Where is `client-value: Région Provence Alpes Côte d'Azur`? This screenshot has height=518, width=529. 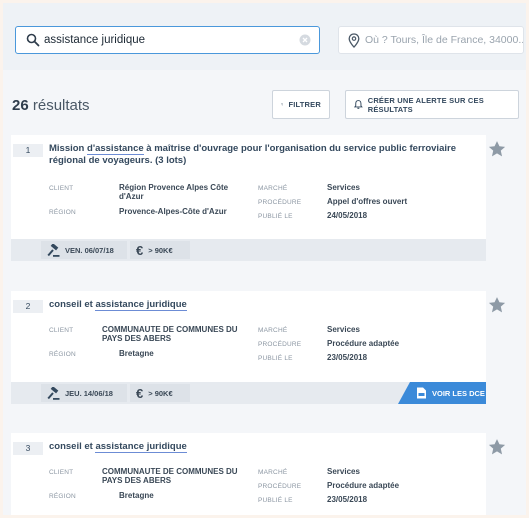 client-value: Région Provence Alpes Côte d'Azur is located at coordinates (174, 192).